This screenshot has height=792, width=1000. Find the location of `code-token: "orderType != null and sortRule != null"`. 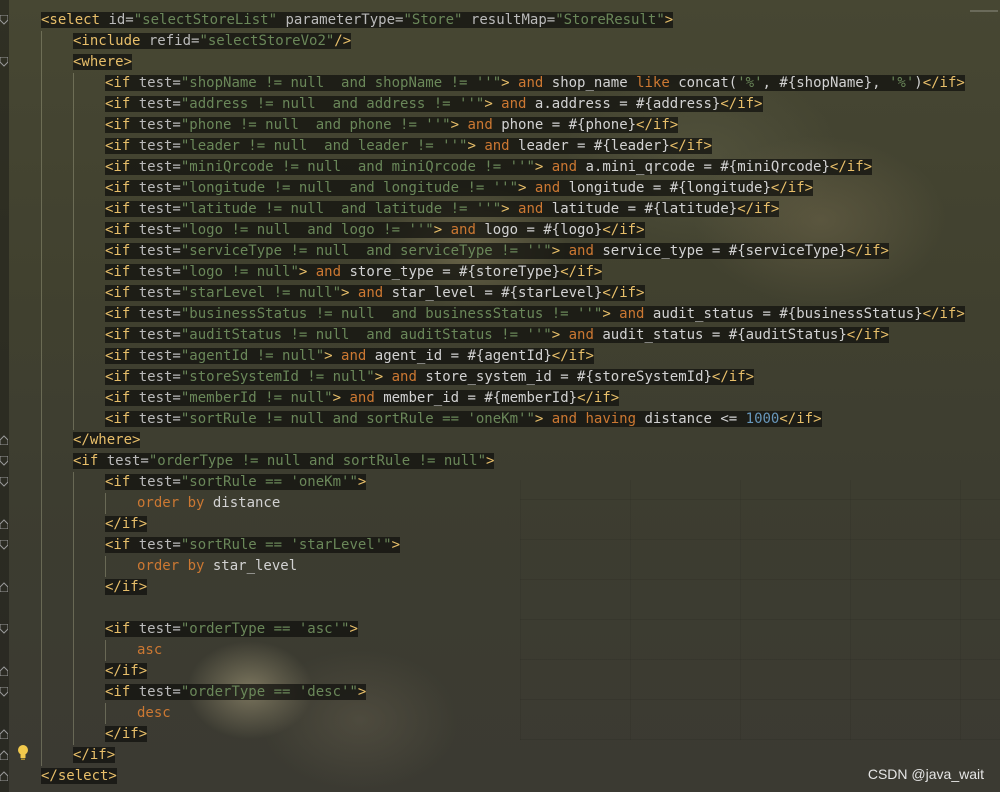

code-token: "orderType != null and sortRule != null" is located at coordinates (317, 461).